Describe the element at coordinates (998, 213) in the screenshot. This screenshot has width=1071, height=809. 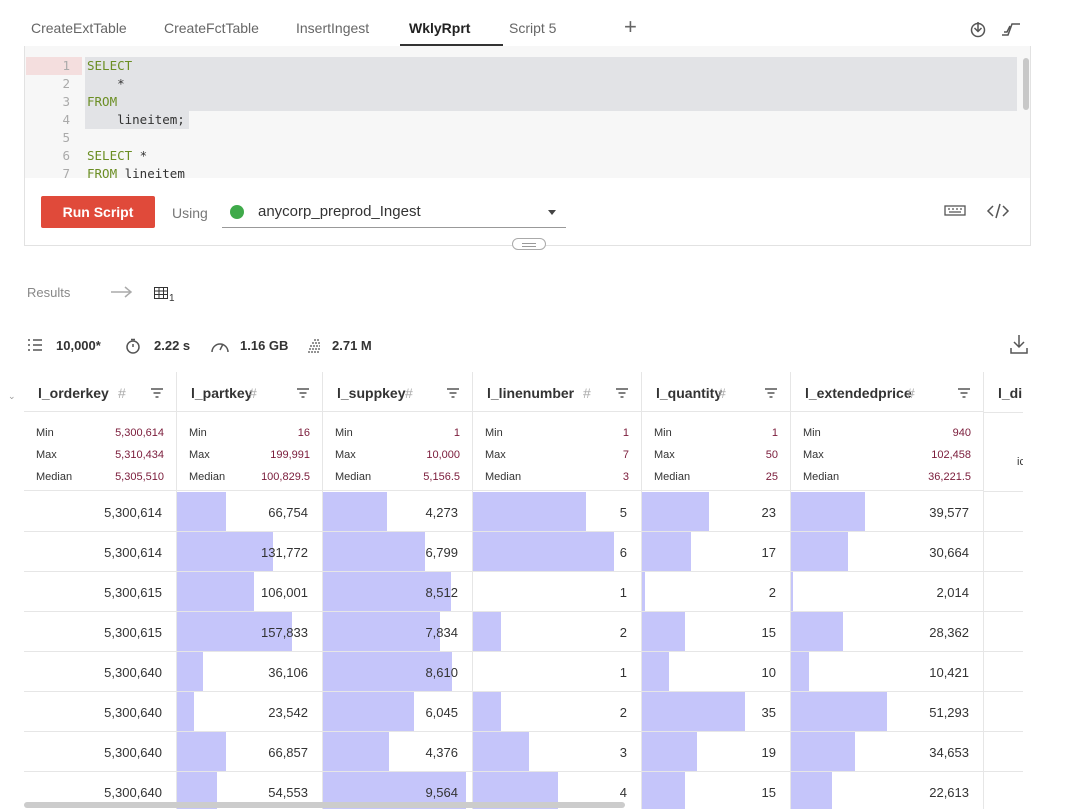
I see `code-icon` at that location.